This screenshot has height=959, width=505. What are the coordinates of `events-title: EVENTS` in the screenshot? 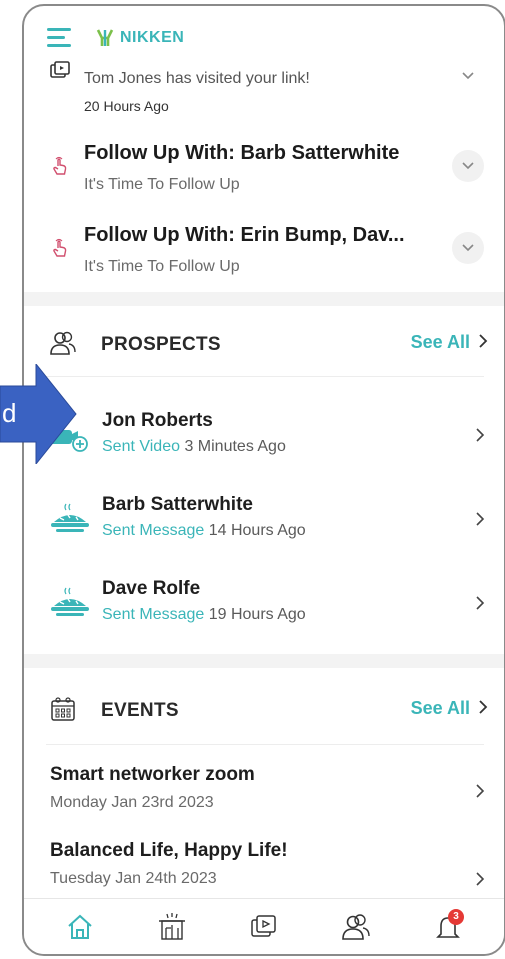 It's located at (140, 710).